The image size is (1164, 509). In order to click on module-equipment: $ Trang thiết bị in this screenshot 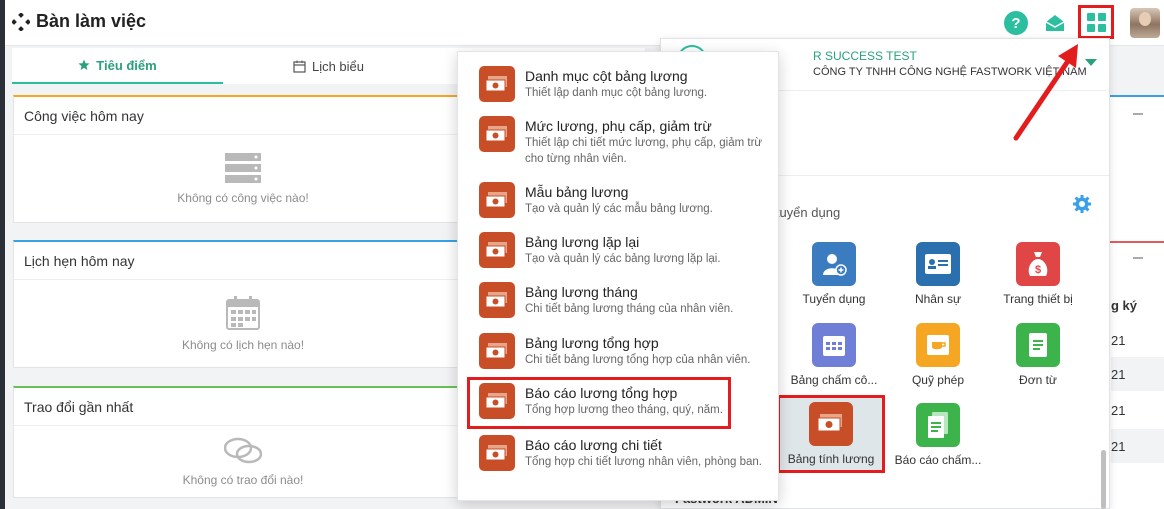, I will do `click(1038, 274)`.